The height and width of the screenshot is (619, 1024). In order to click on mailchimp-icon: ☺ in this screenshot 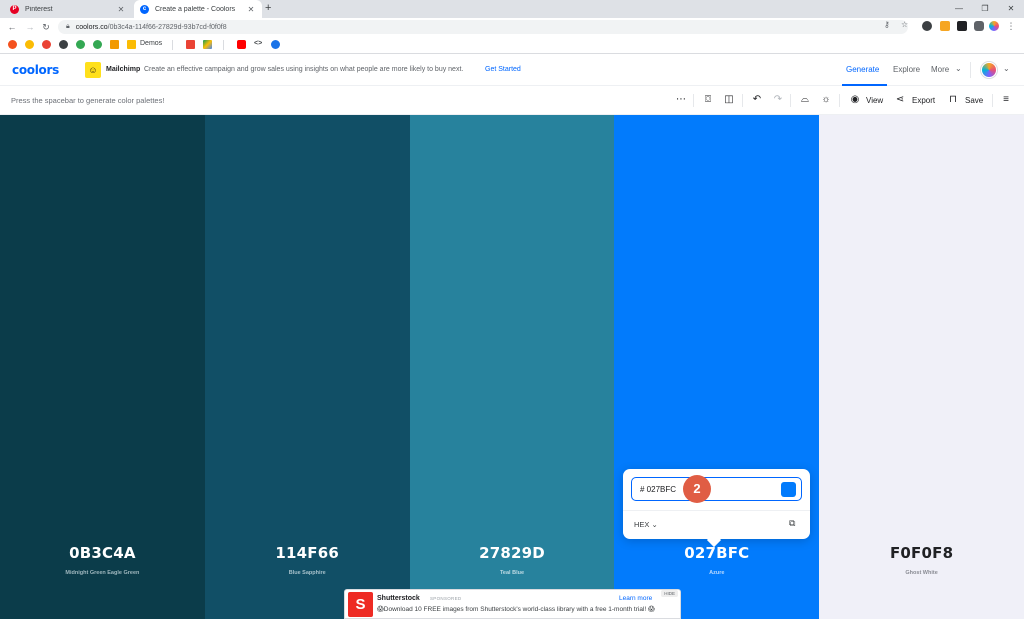, I will do `click(93, 70)`.